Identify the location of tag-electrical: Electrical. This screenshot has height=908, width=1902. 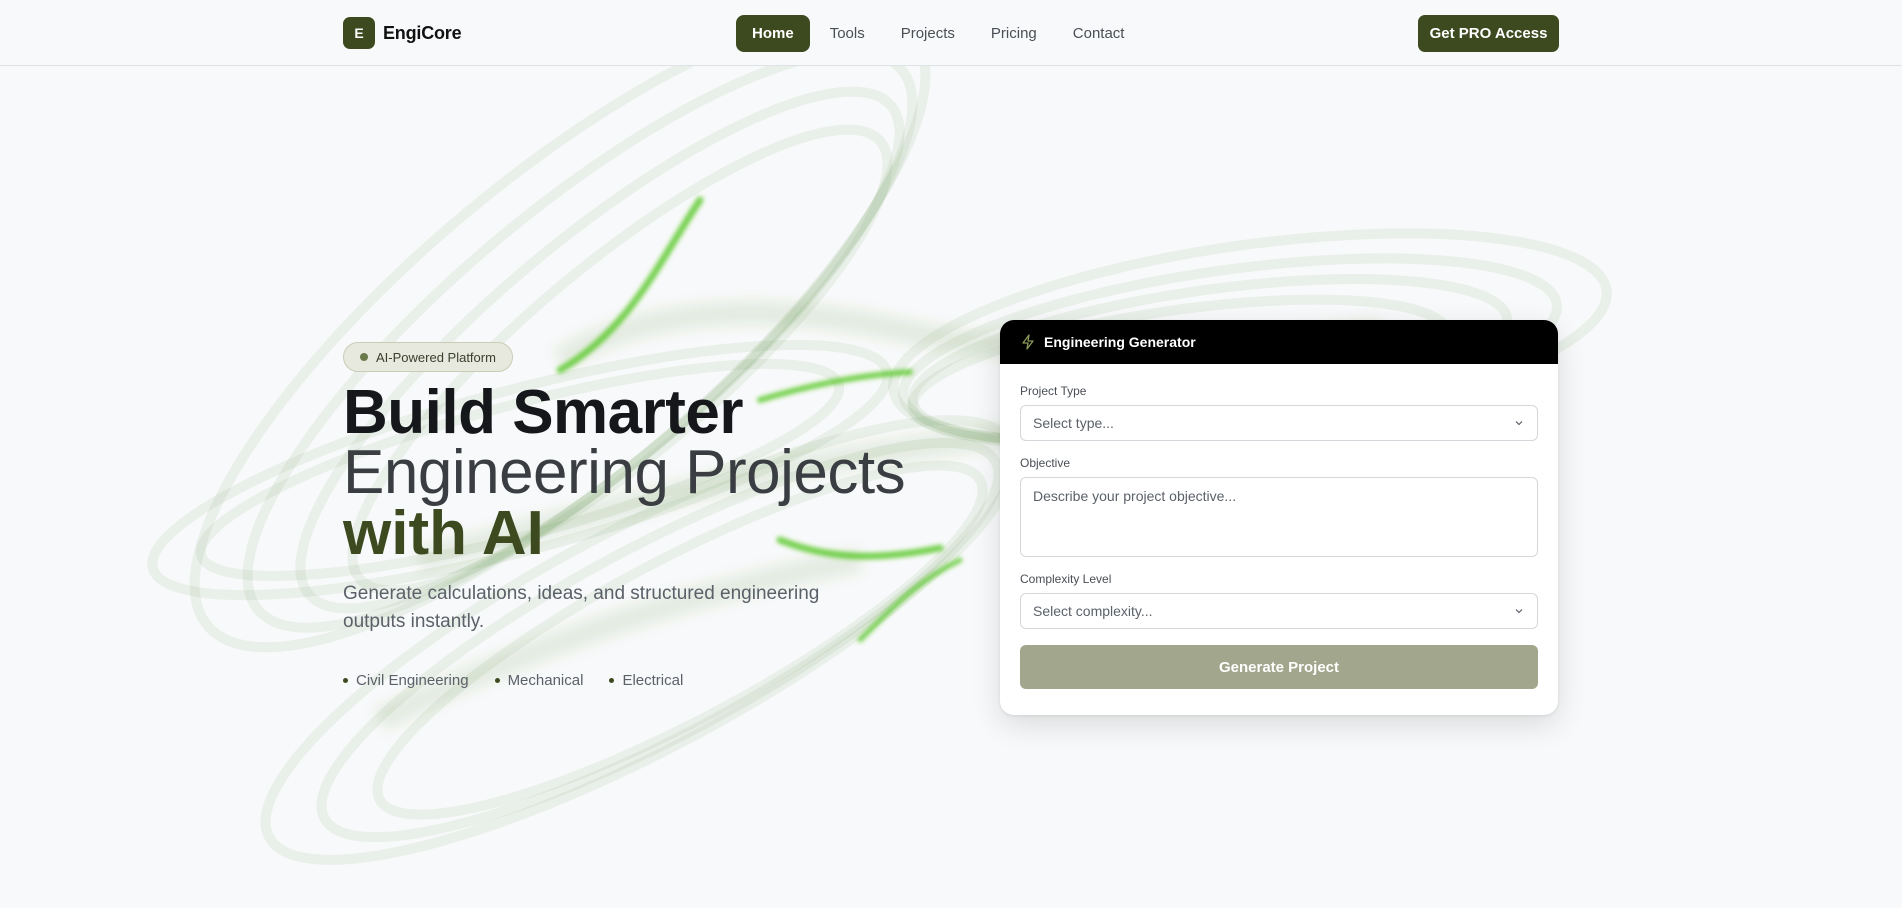
(646, 680).